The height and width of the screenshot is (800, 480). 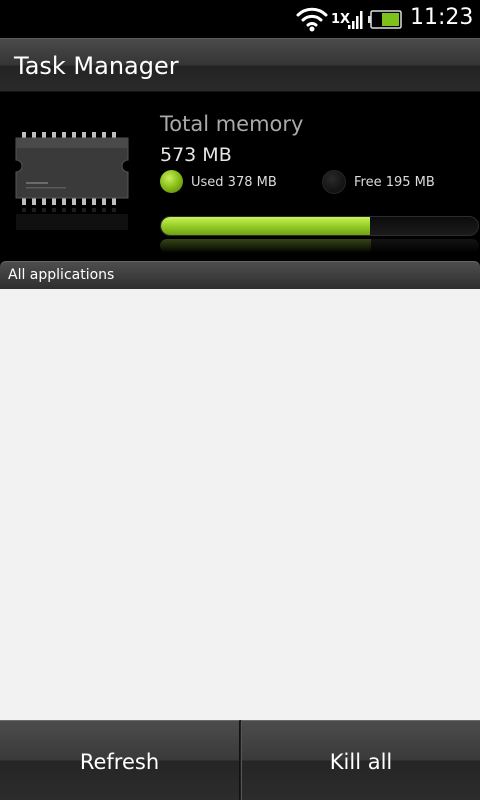 I want to click on bottom-button-bar: Refresh Kill all, so click(x=240, y=760).